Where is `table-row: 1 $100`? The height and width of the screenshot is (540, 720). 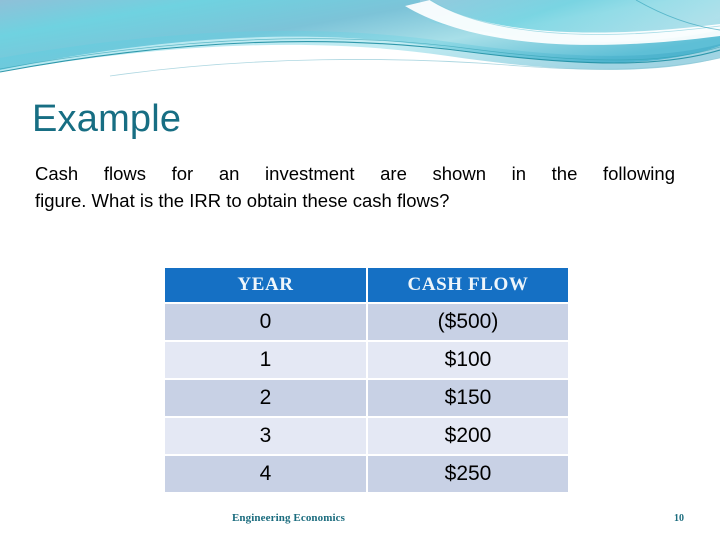 table-row: 1 $100 is located at coordinates (366, 360).